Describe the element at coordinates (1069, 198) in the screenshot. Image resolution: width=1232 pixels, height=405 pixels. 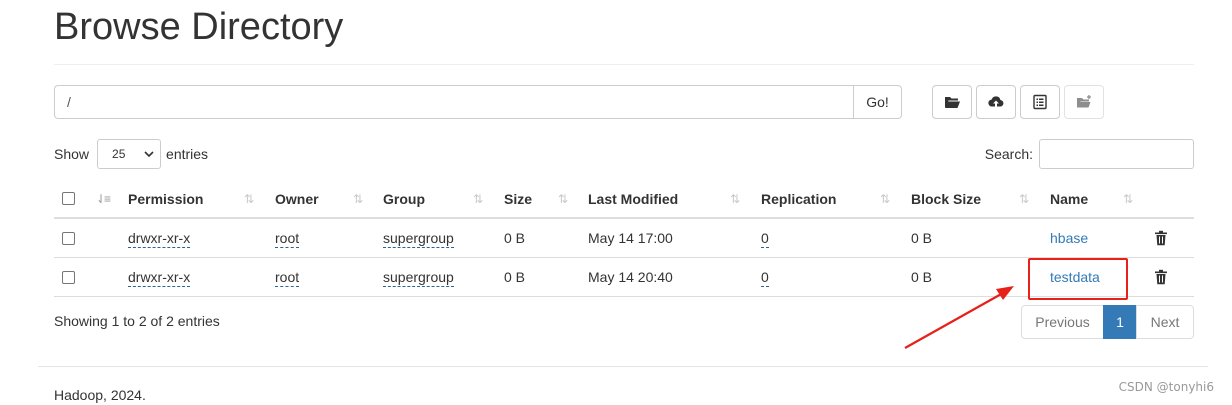
I see `column-header-name: Name` at that location.